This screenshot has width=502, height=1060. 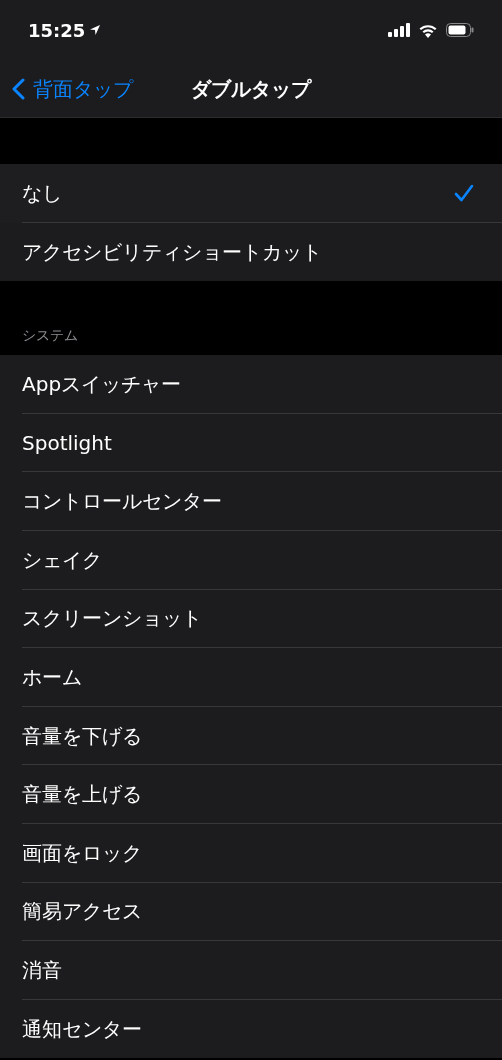 I want to click on section-header: システム, so click(x=50, y=336).